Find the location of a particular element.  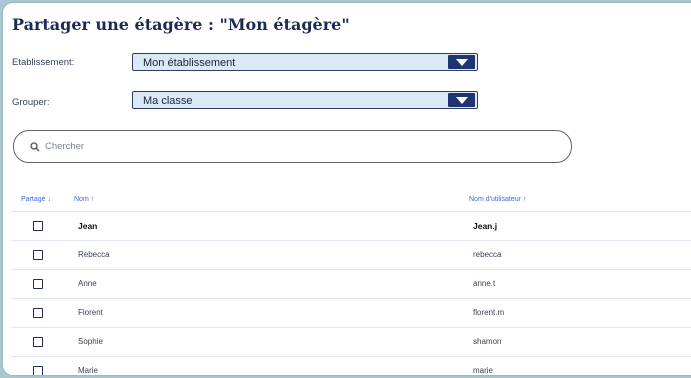

search-icon is located at coordinates (35, 147).